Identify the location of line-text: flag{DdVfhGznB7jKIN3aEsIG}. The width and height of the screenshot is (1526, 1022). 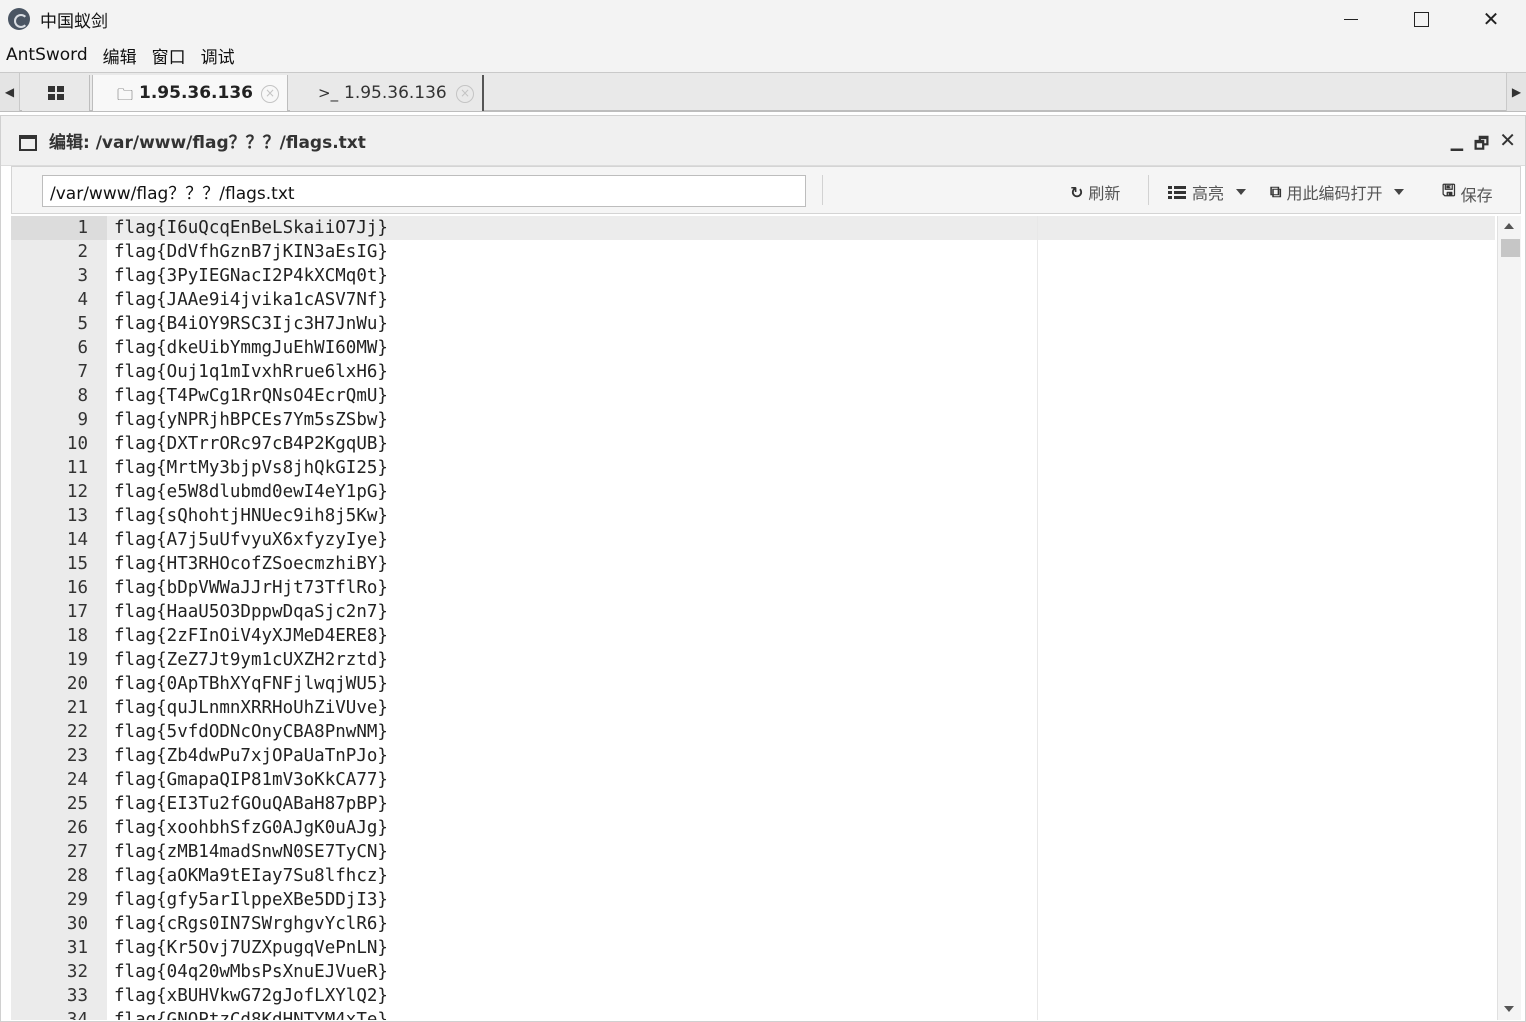
(251, 252).